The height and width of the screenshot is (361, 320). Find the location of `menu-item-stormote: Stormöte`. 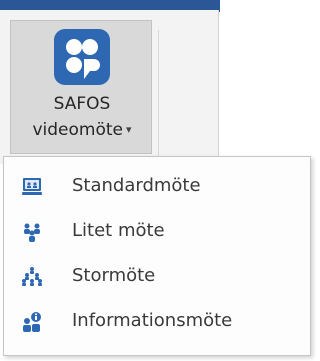

menu-item-stormote: Stormöte is located at coordinates (157, 276).